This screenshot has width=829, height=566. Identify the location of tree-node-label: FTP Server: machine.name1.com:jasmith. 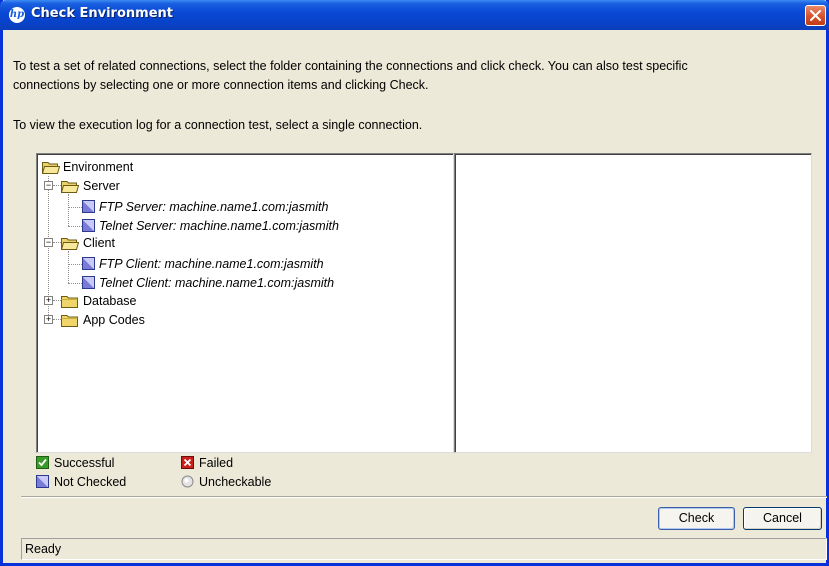
(214, 207).